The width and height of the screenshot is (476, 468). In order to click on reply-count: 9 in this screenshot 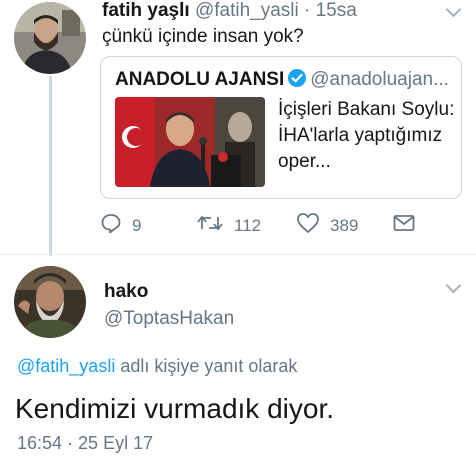, I will do `click(137, 225)`.